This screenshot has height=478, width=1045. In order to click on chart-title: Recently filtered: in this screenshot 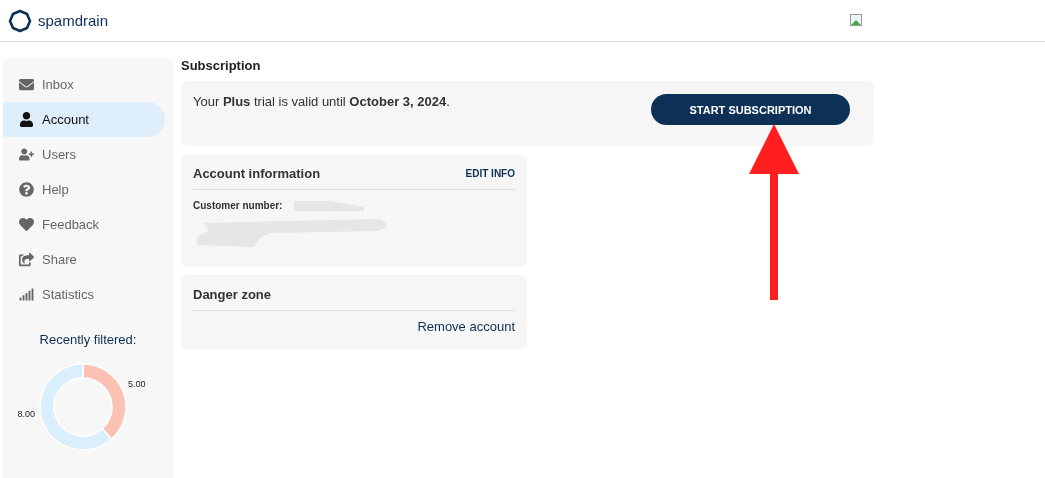, I will do `click(88, 339)`.